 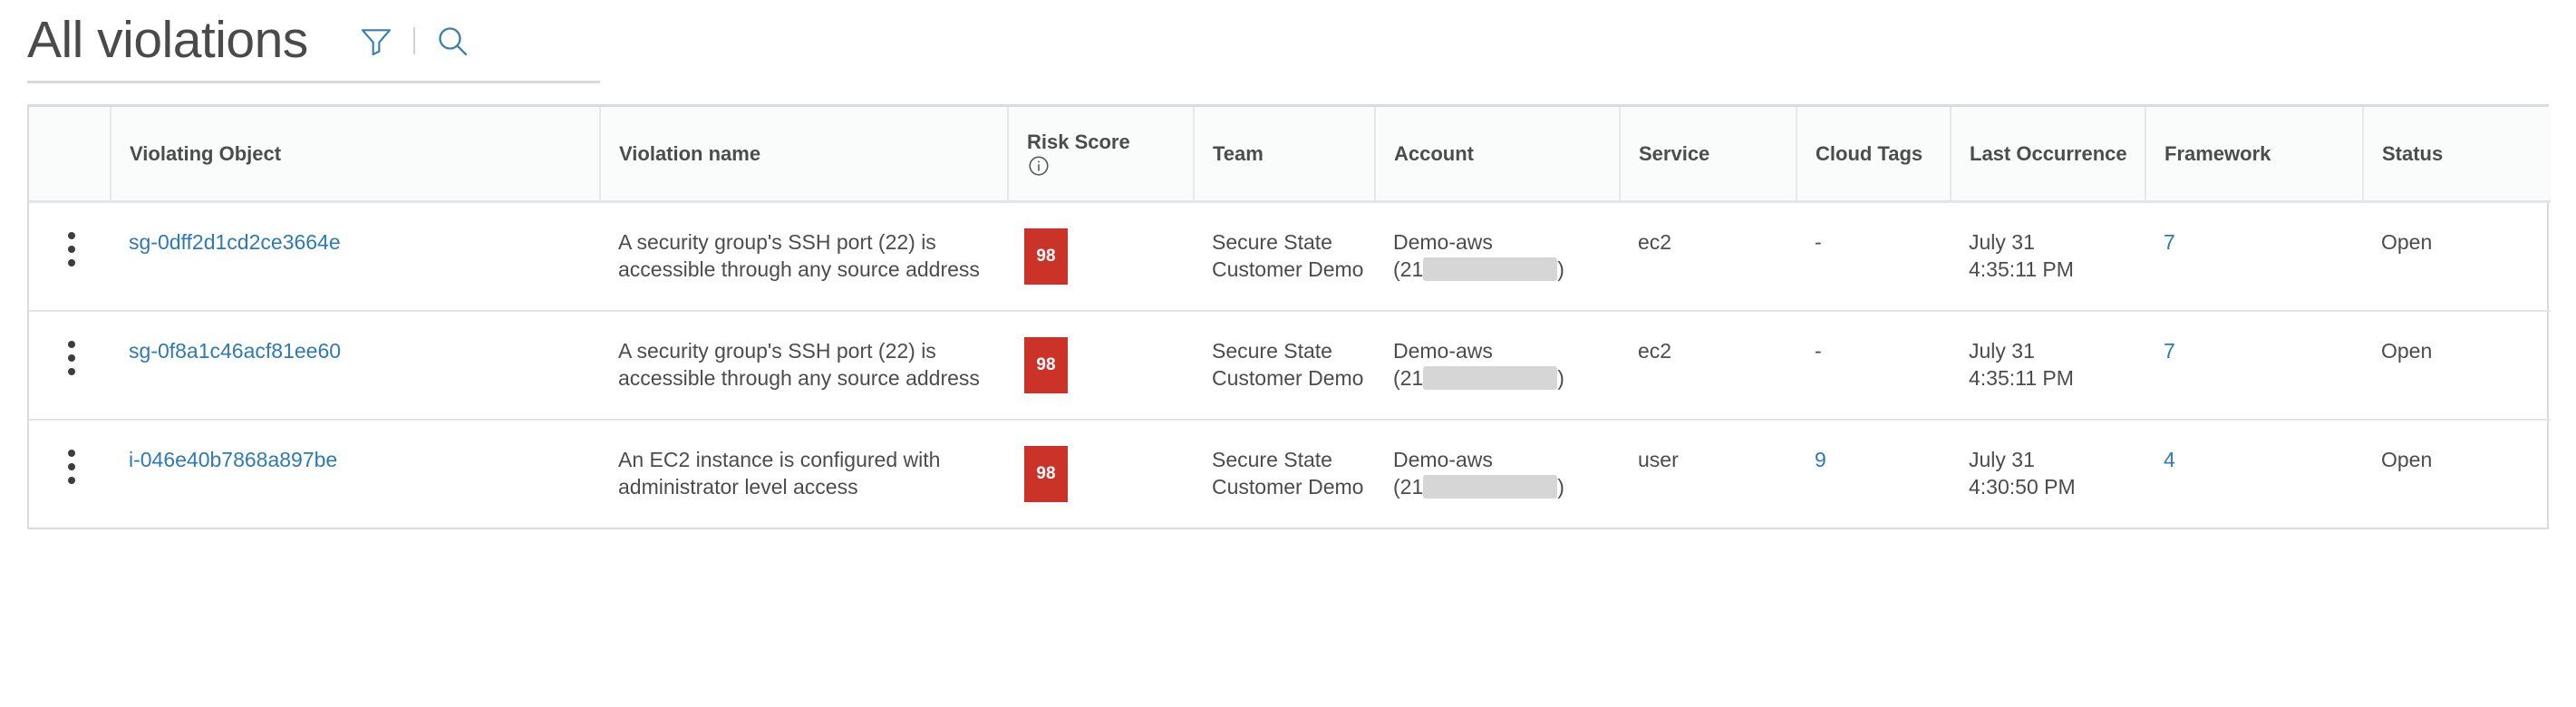 I want to click on last-occurrence-time: 4:30:50 PM, so click(x=2022, y=486).